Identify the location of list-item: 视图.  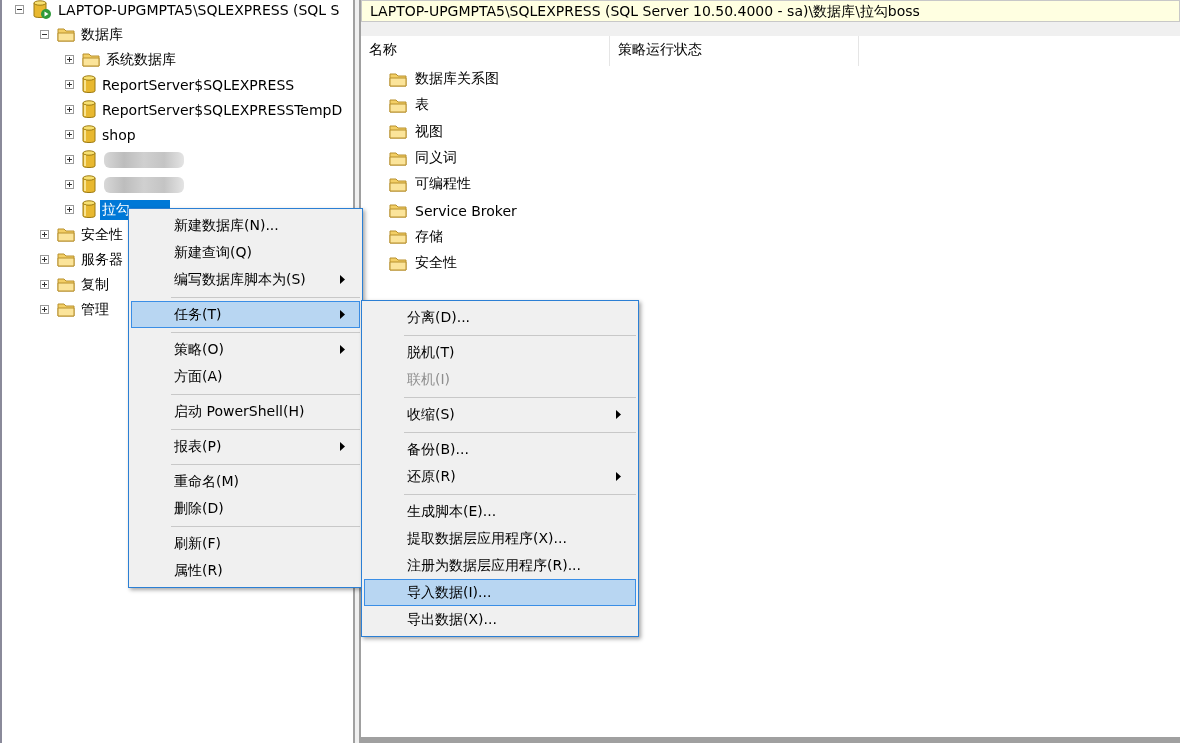
(429, 131).